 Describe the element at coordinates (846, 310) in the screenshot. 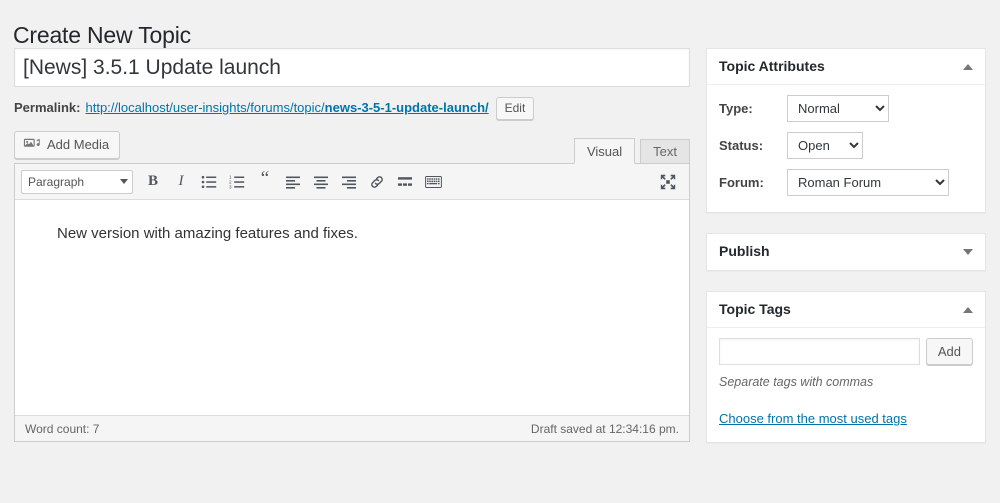

I see `topic-tags-header: Topic Tags` at that location.